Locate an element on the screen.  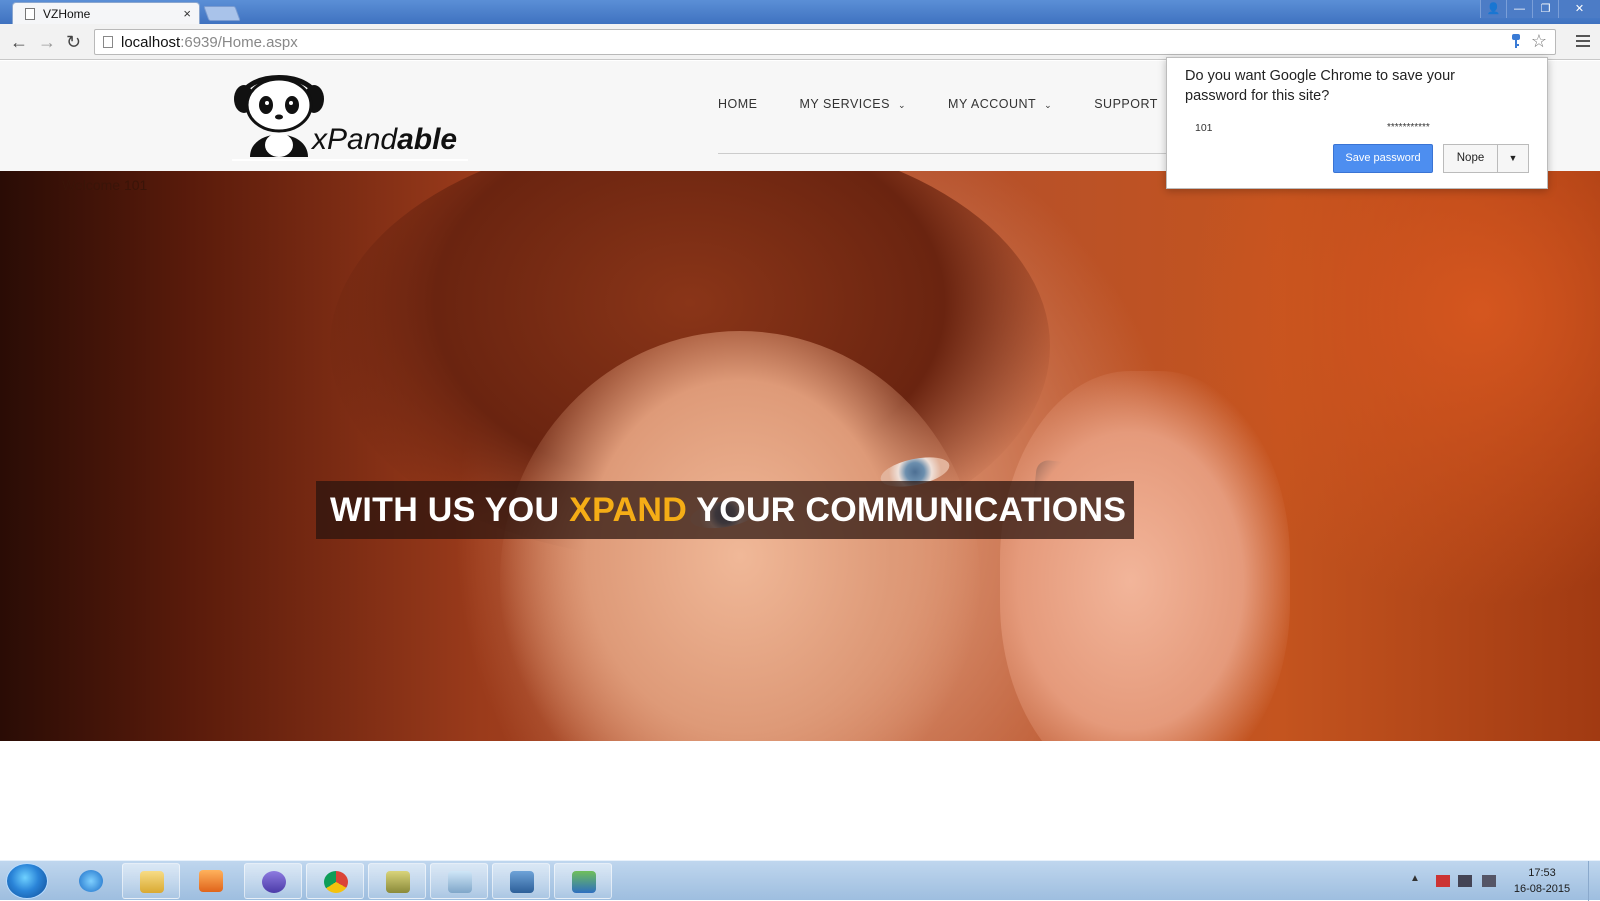
page-icon is located at coordinates (108, 42).